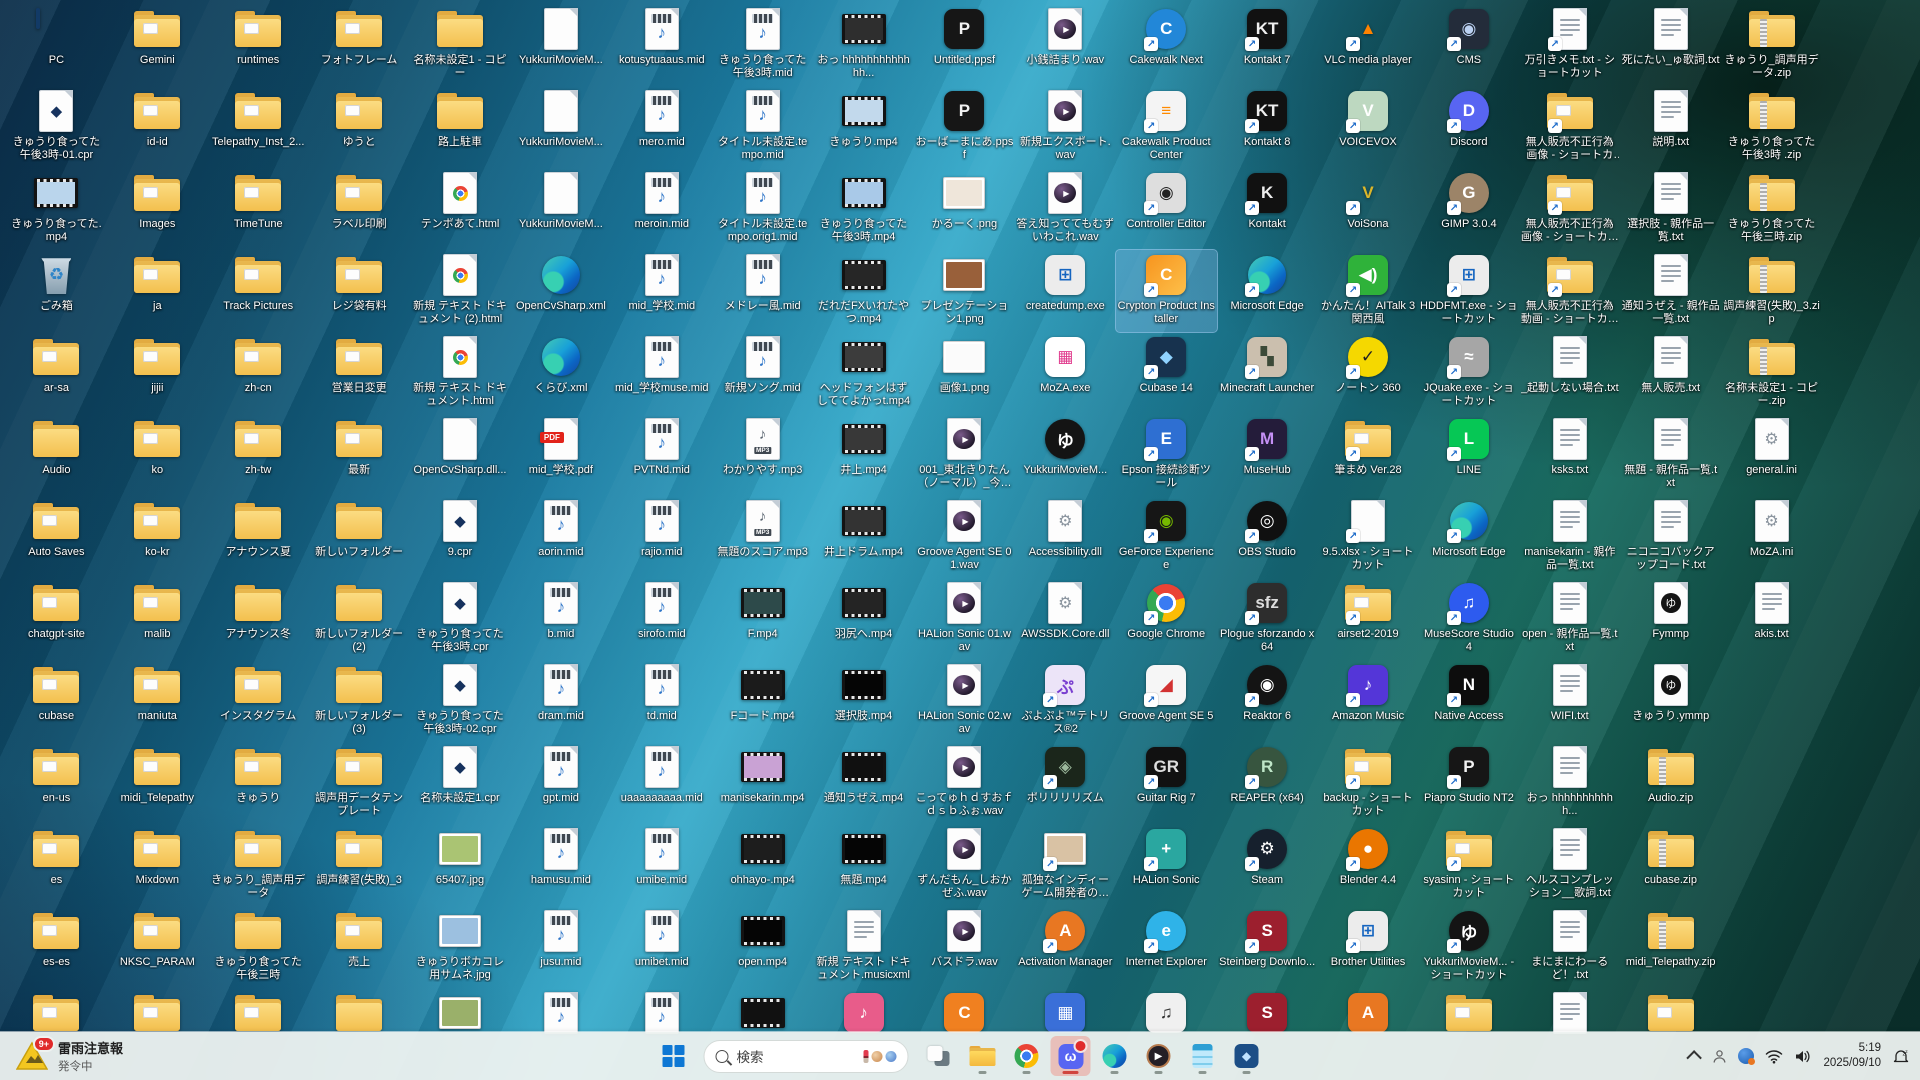  What do you see at coordinates (359, 455) in the screenshot?
I see `desktop-icon: 最新` at bounding box center [359, 455].